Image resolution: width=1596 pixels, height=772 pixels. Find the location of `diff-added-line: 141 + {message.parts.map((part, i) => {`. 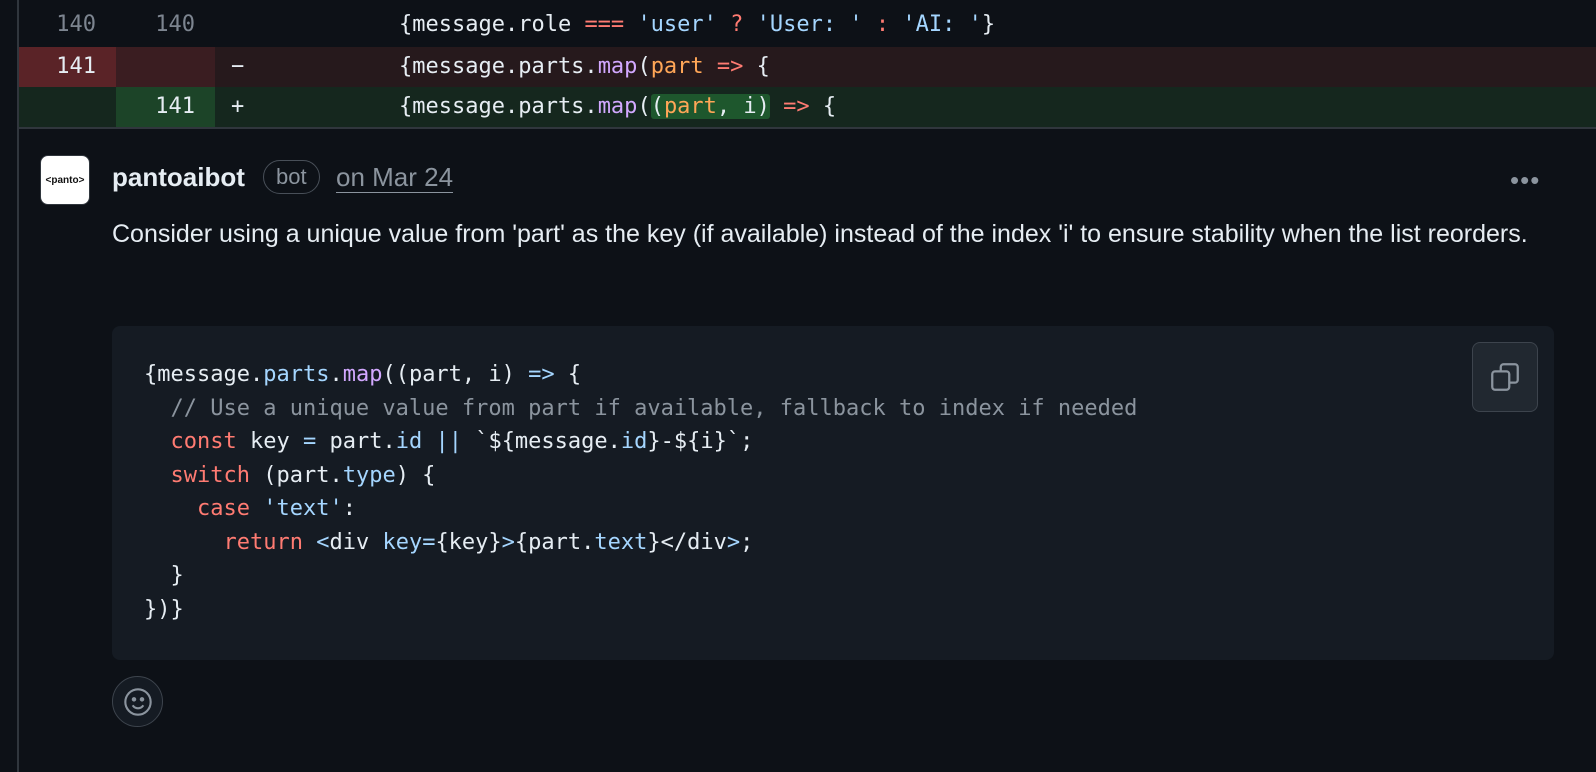

diff-added-line: 141 + {message.parts.map((part, i) => { is located at coordinates (807, 107).